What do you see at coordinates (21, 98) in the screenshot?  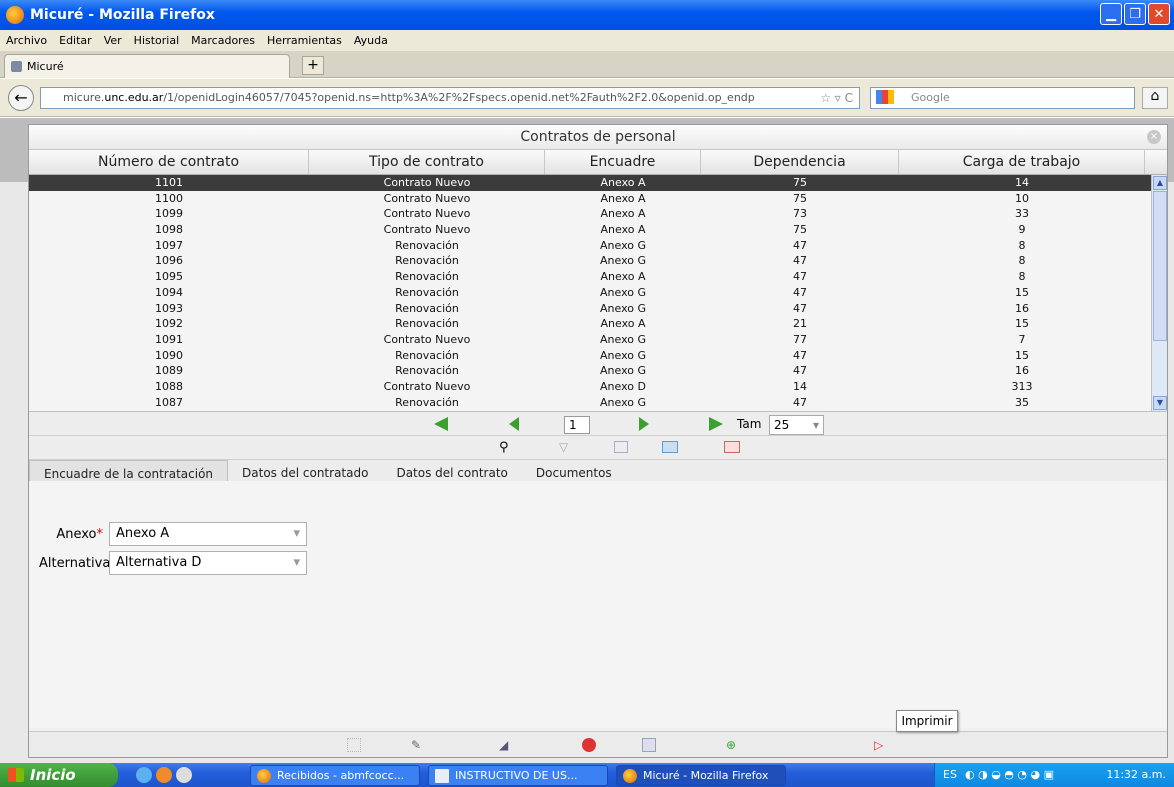 I see `back-button: ←` at bounding box center [21, 98].